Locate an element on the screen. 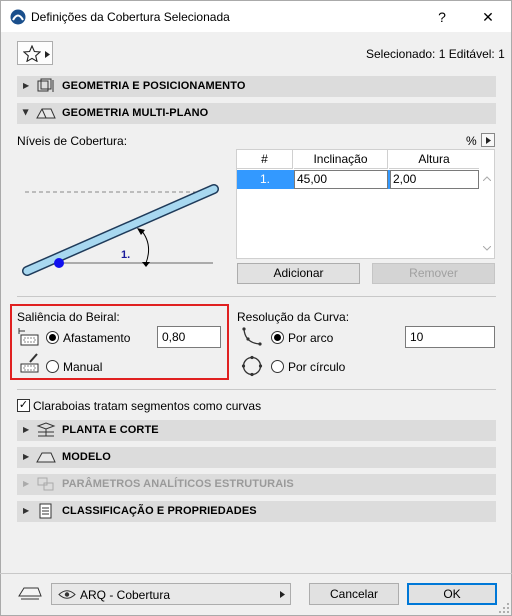  eye-icon is located at coordinates (67, 594).